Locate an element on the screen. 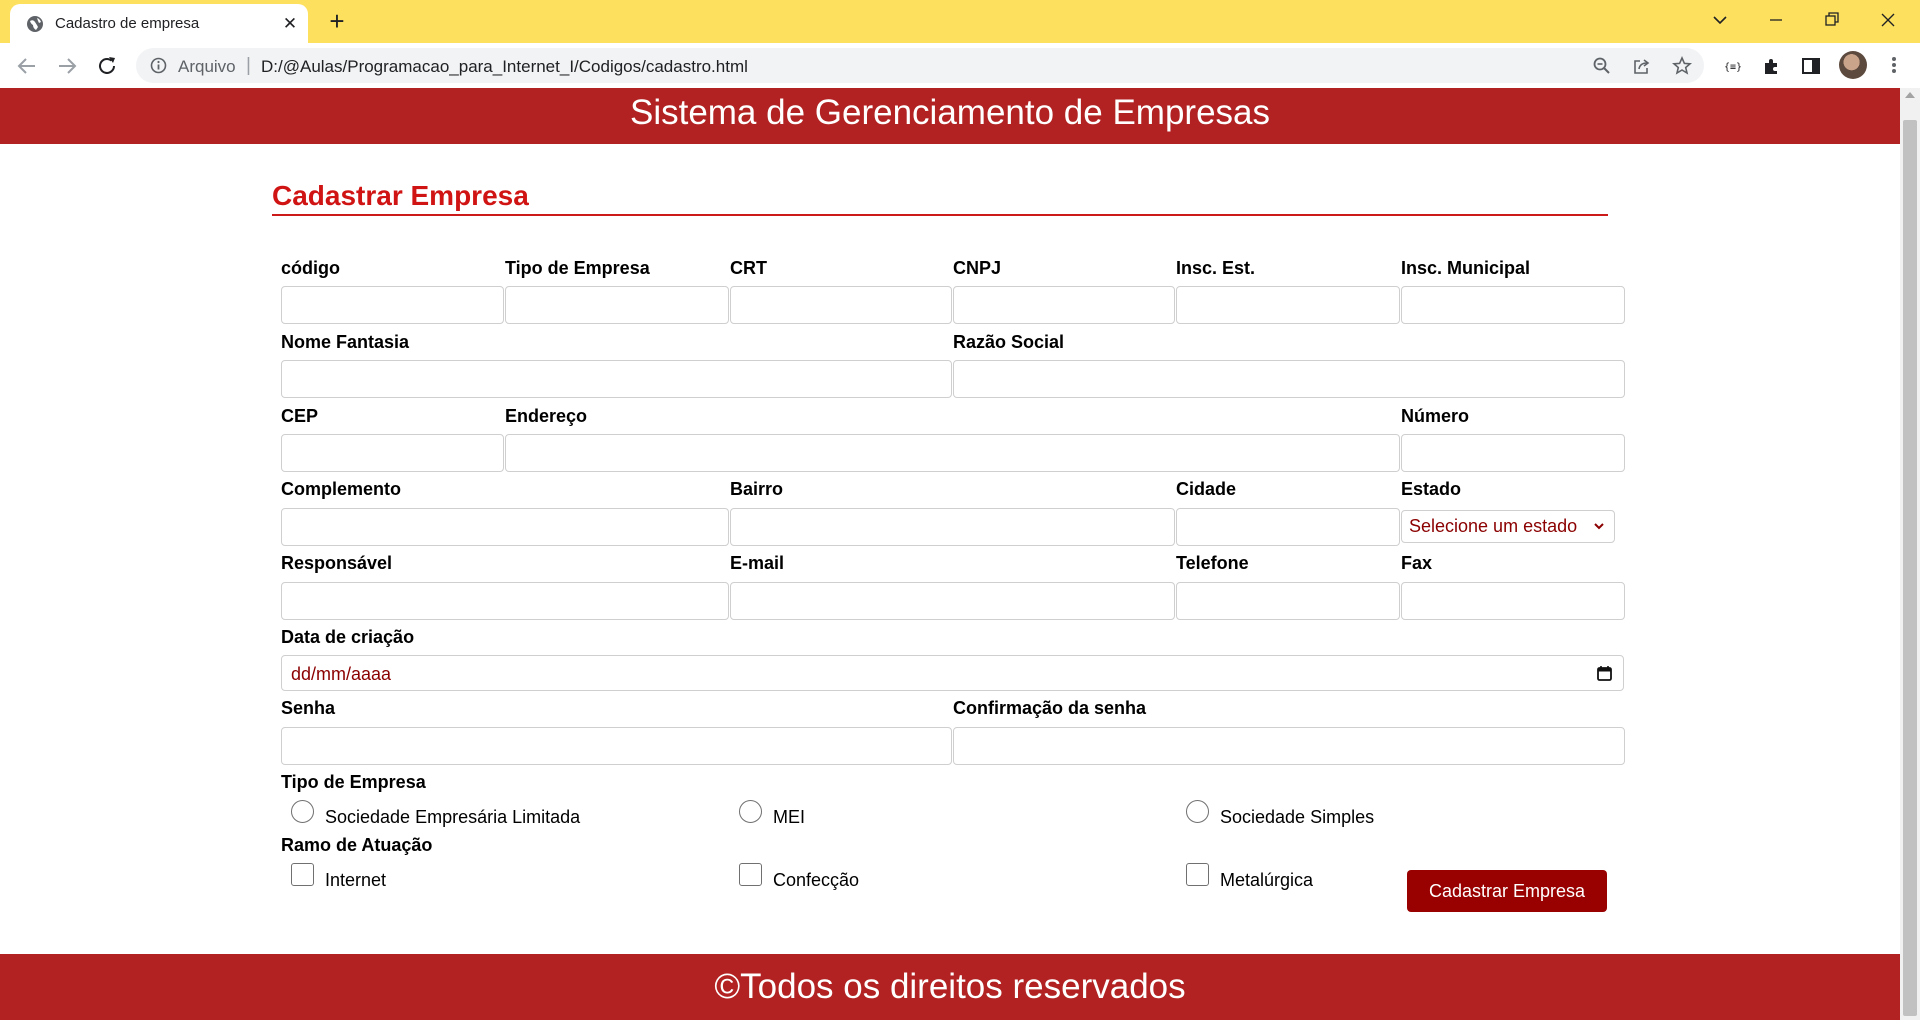  senha-input is located at coordinates (616, 746).